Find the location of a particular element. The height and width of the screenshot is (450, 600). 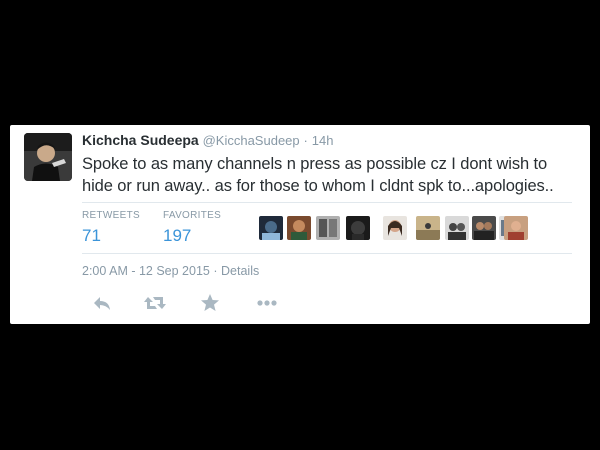

more-icon is located at coordinates (267, 303).